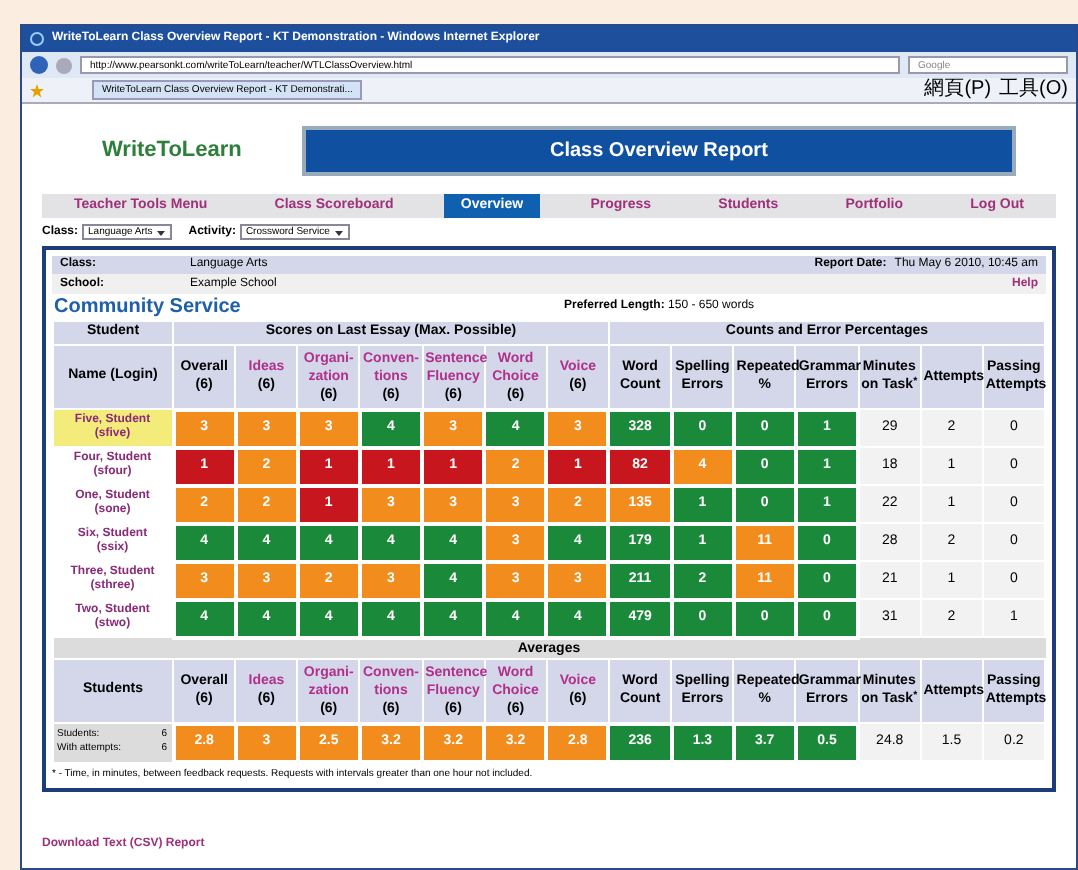 The height and width of the screenshot is (870, 1078). Describe the element at coordinates (37, 90) in the screenshot. I see `favorites-star-icon` at that location.